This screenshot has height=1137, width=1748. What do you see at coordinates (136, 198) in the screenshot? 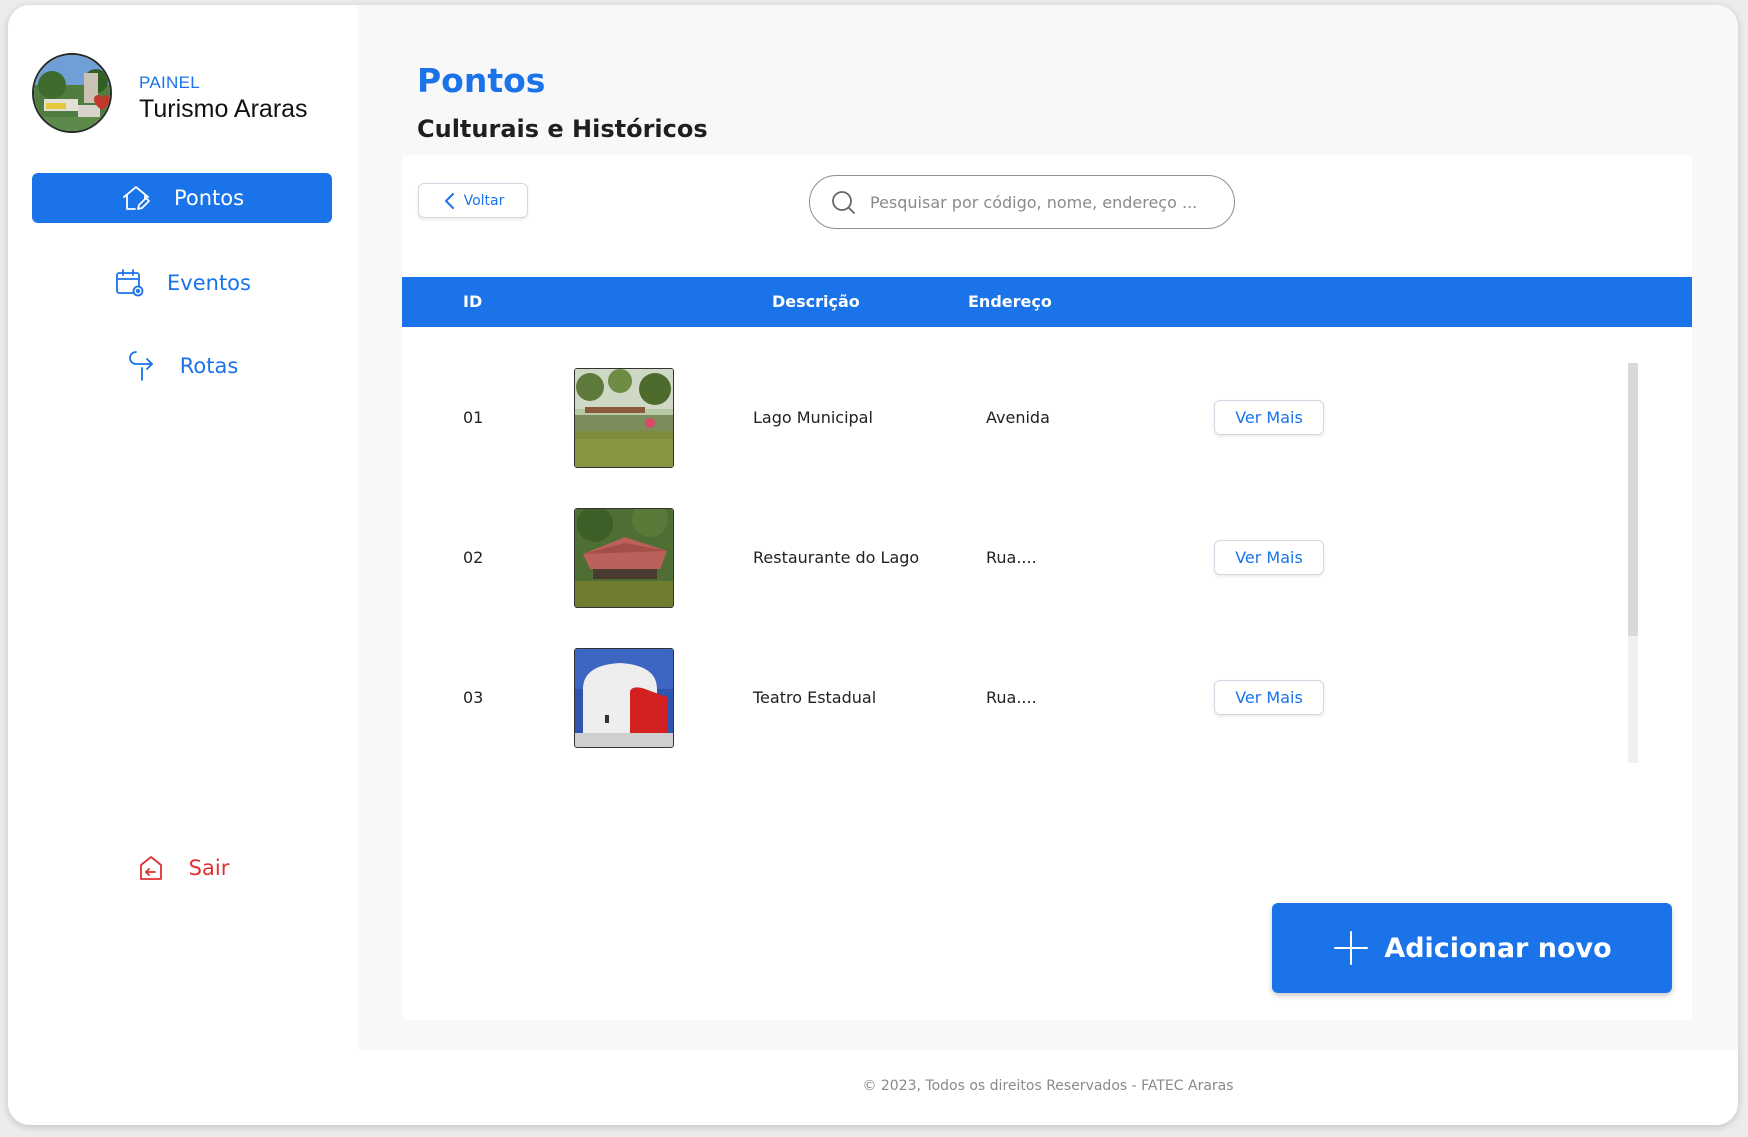
I see `home-icon` at bounding box center [136, 198].